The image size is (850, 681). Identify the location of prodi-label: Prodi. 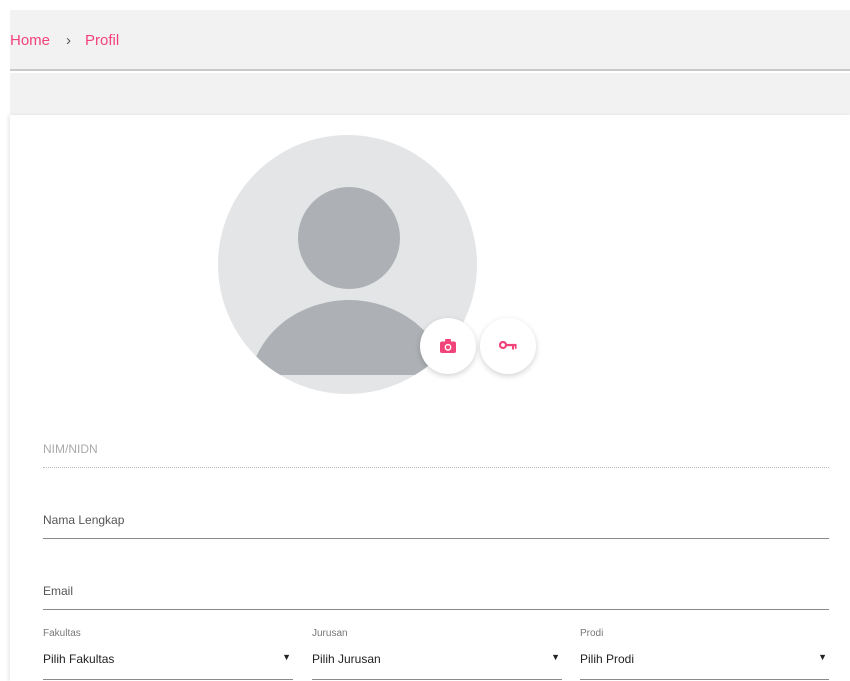
(592, 633).